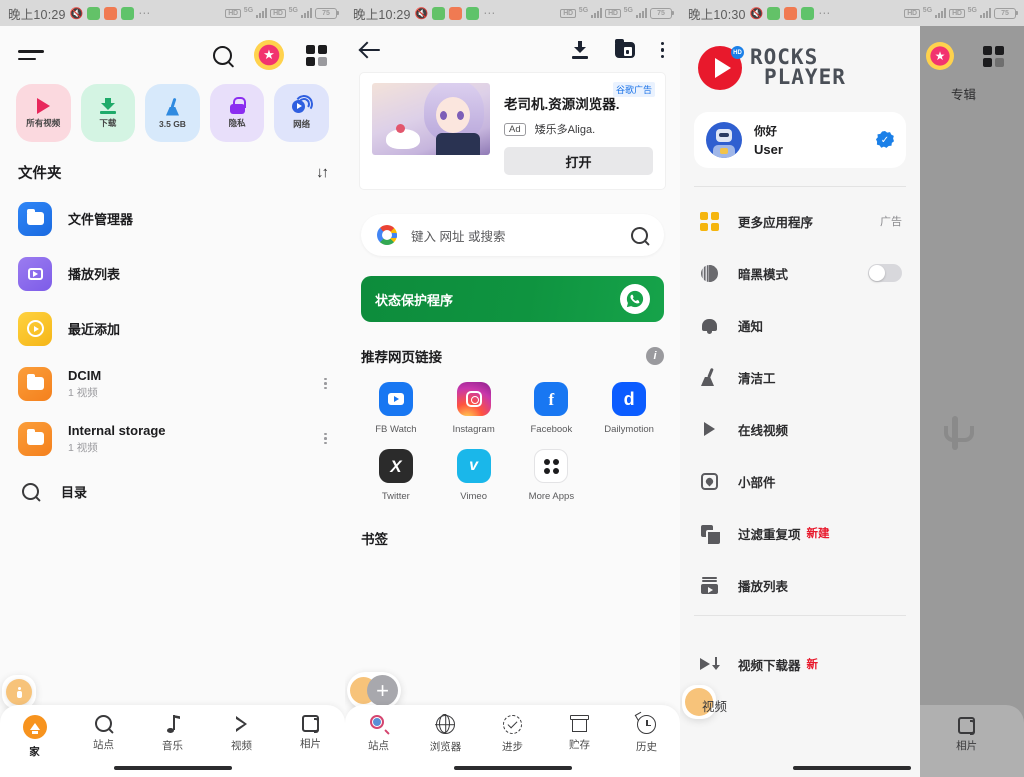  Describe the element at coordinates (172, 218) in the screenshot. I see `list-item: 文件管理器` at that location.